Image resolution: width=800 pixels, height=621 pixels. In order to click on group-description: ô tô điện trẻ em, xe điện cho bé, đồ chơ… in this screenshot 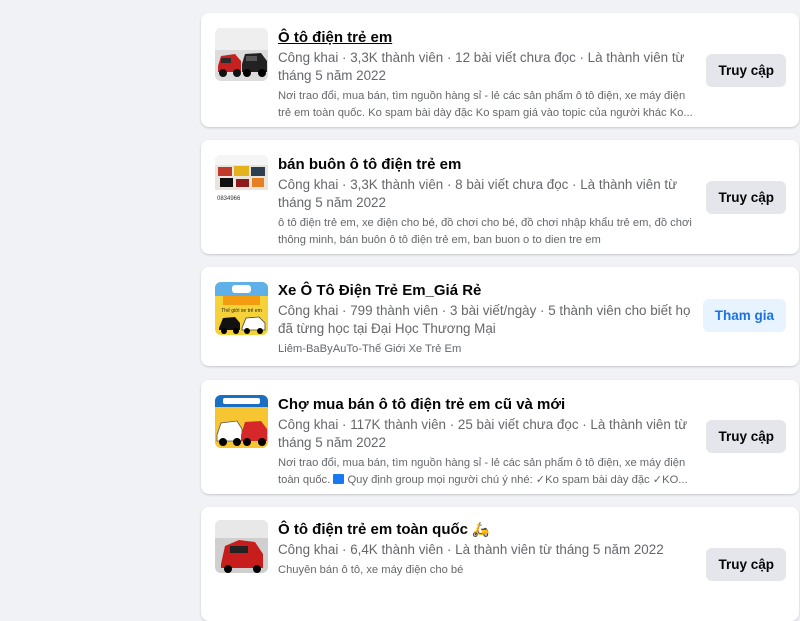, I will do `click(485, 231)`.